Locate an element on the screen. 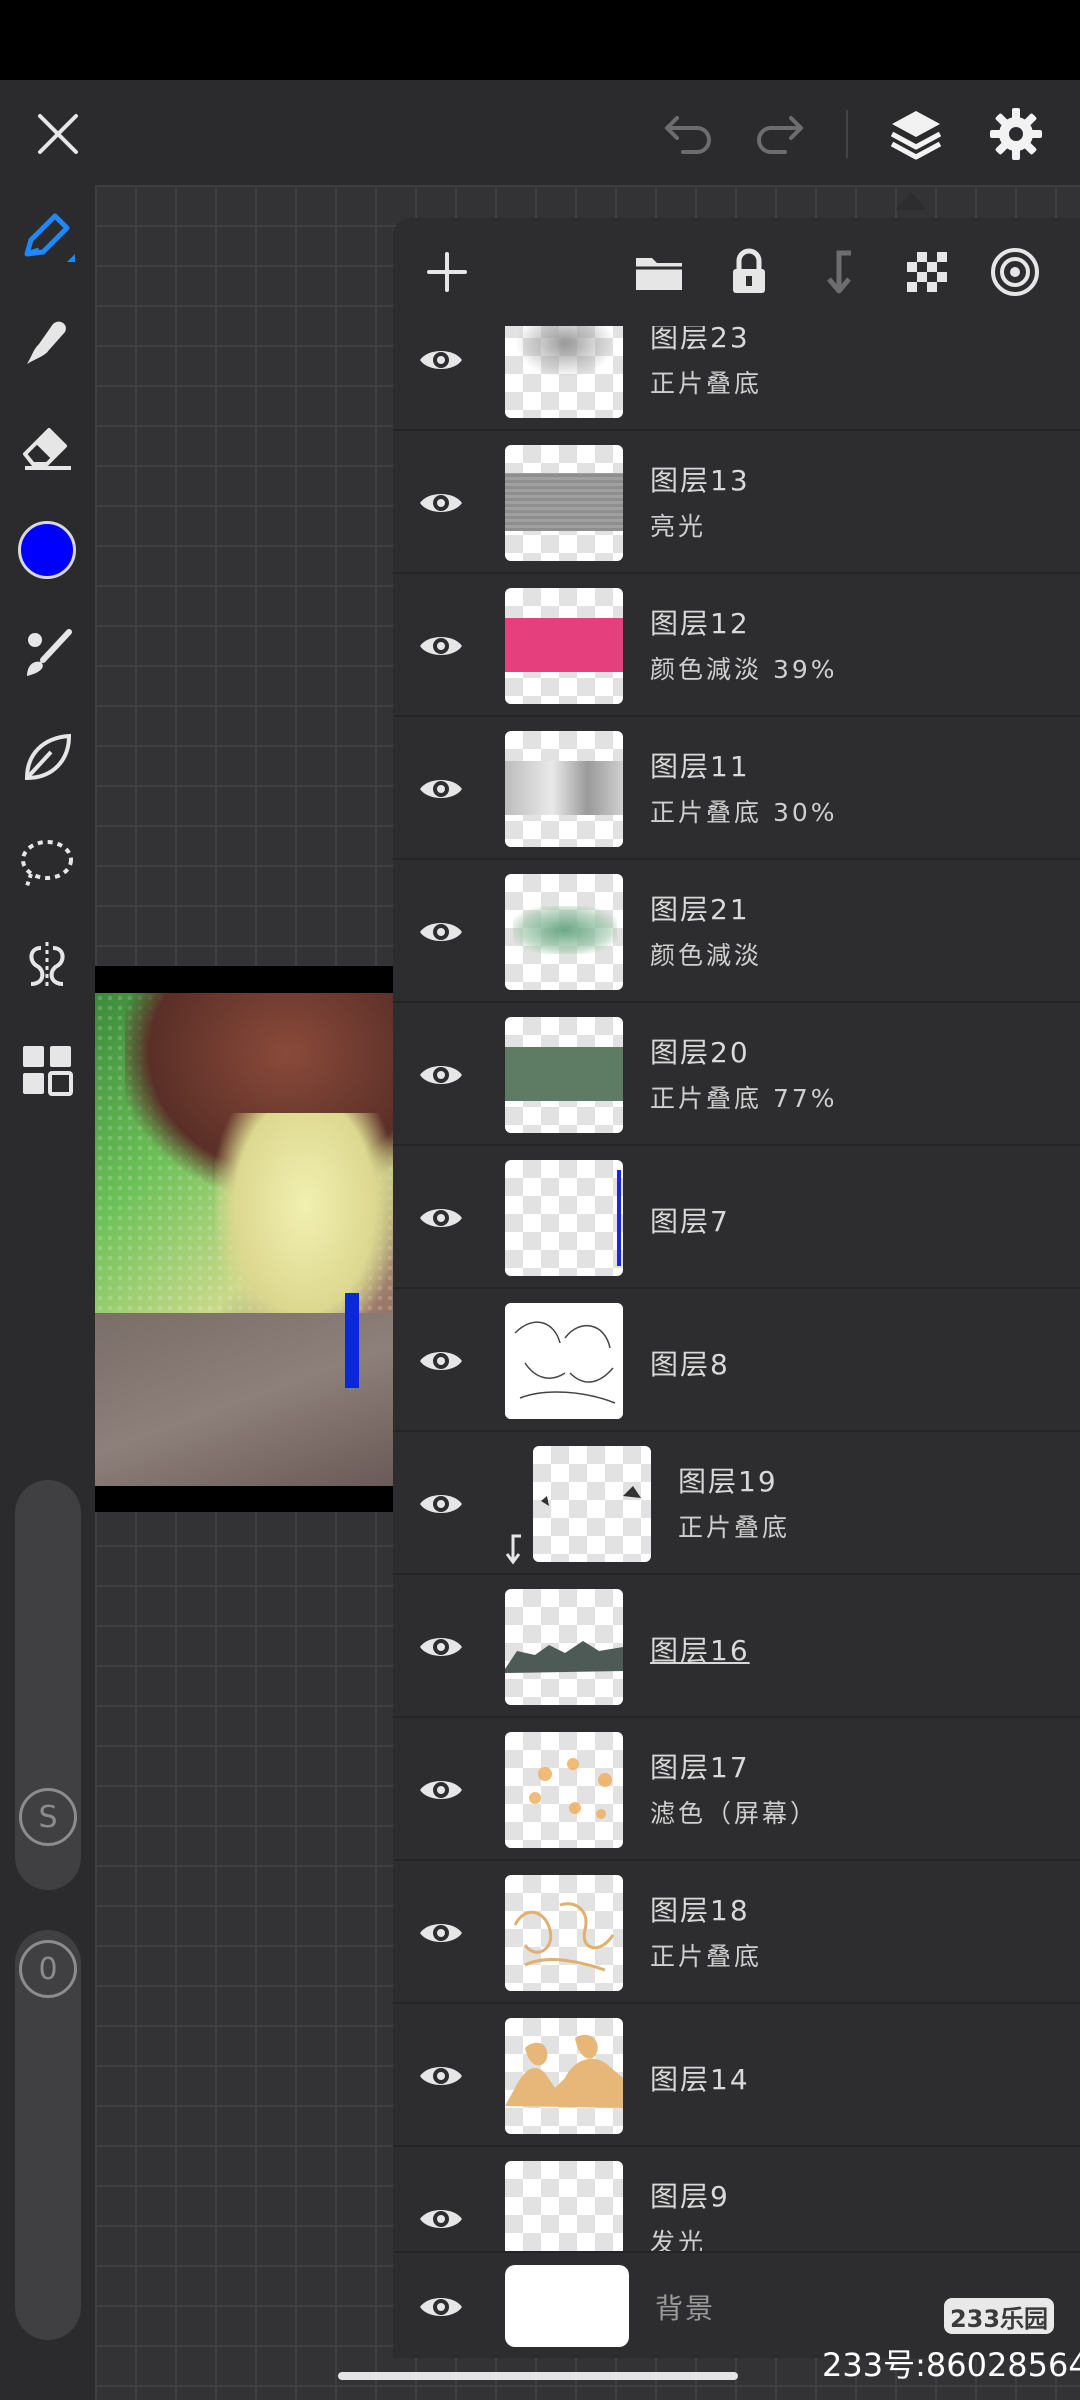  layer-name: 图层8 is located at coordinates (690, 1364).